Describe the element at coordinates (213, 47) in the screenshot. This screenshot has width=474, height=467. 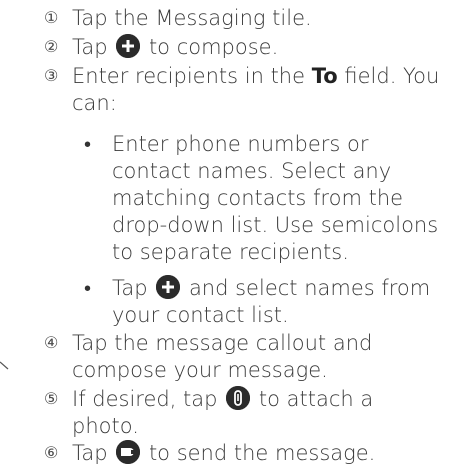
I see `step-text-part: to compose.` at that location.